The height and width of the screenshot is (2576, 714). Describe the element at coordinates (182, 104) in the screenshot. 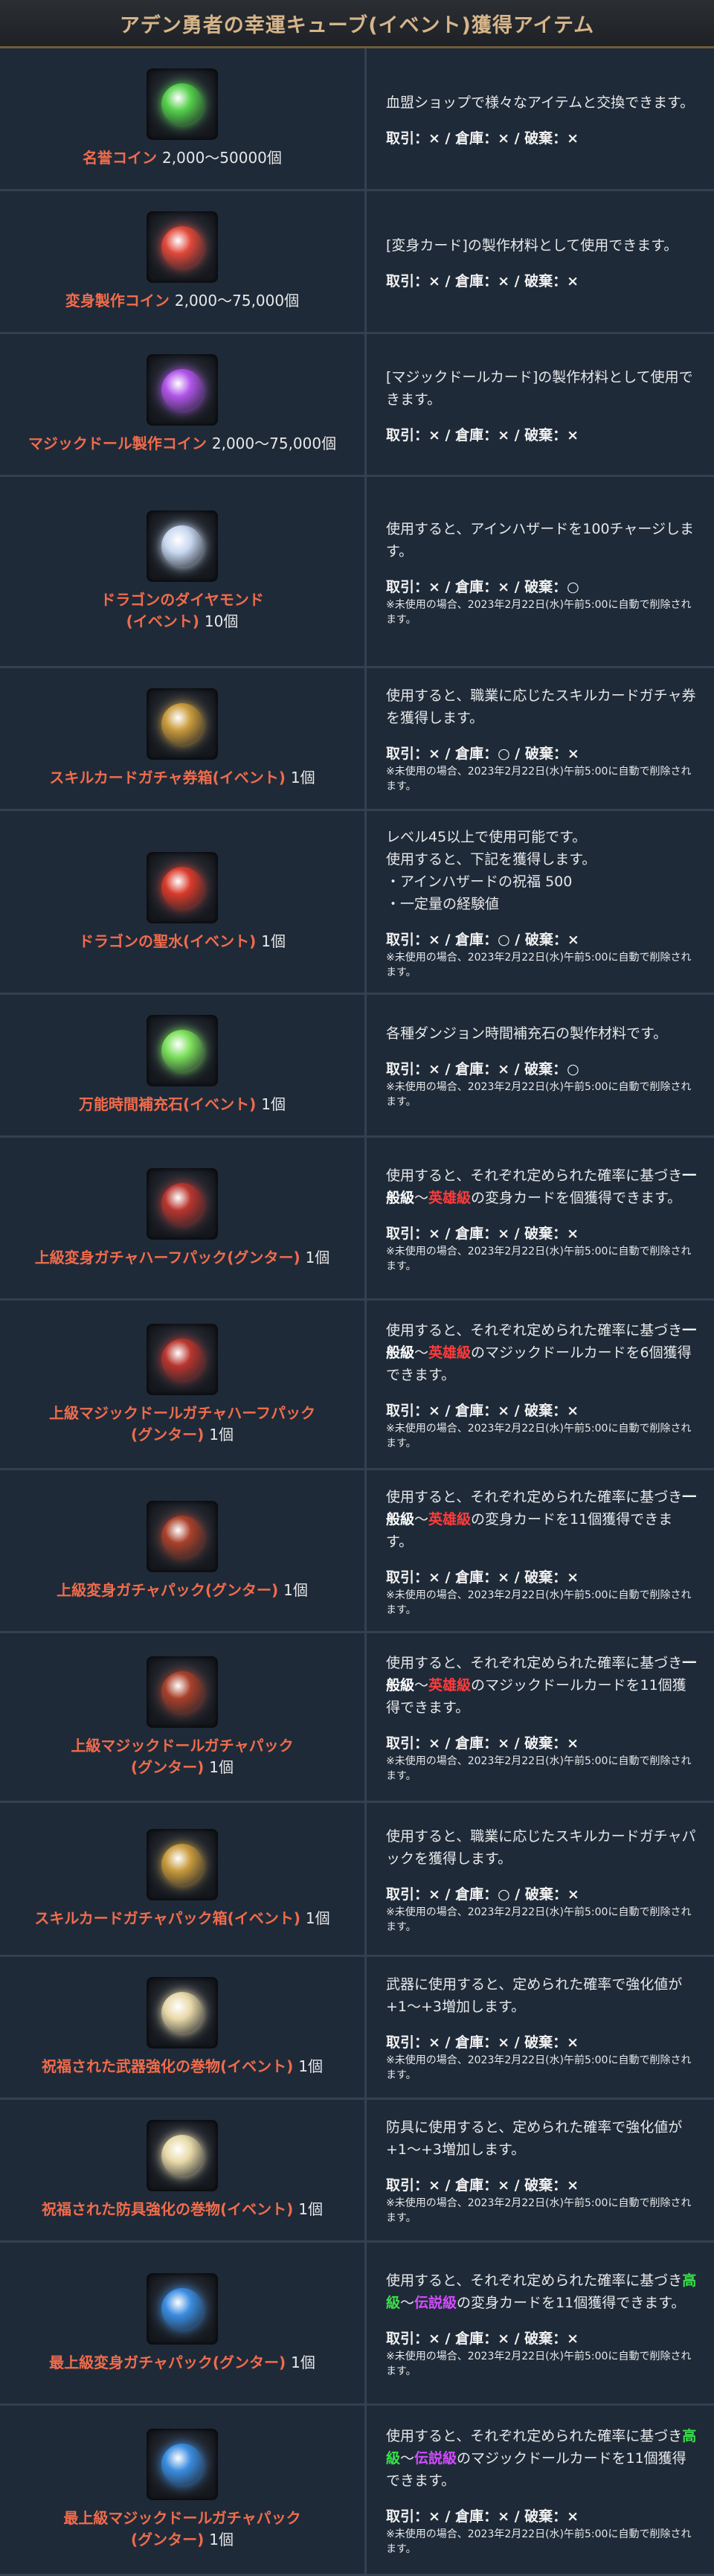

I see `green-coin-icon` at that location.